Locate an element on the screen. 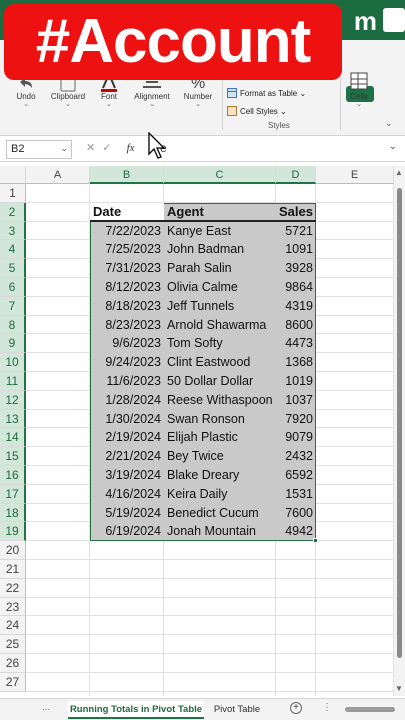 The image size is (405, 720). sales-cell: 4473 is located at coordinates (296, 343).